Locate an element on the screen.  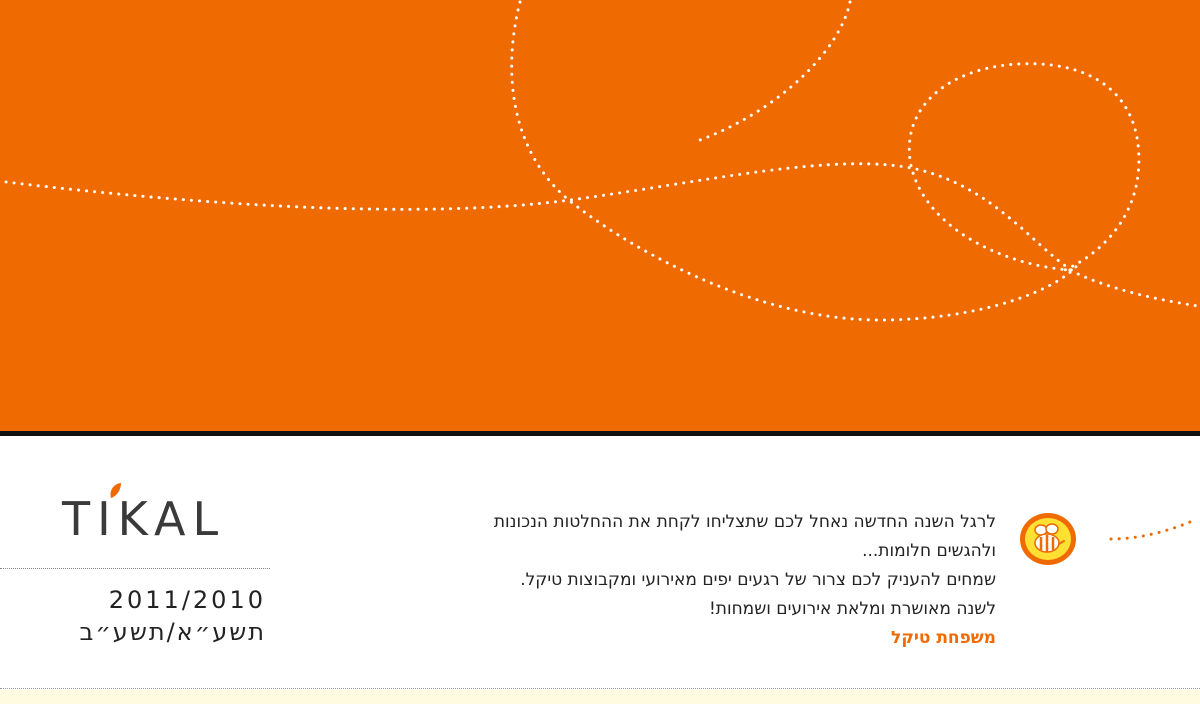
logo-block: TIKAL 2011/2010 תשע״א/תשע״ב is located at coordinates (140, 566).